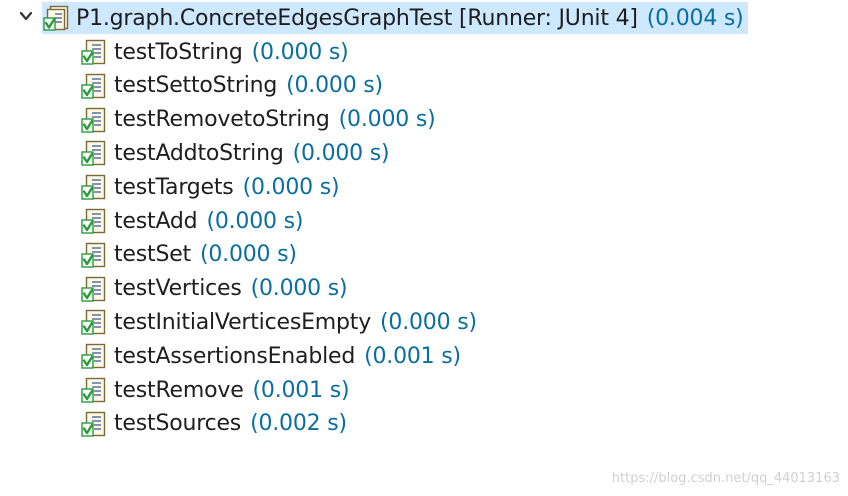  I want to click on test-case-row: testInitialVerticesEmpty (0.000 s), so click(278, 322).